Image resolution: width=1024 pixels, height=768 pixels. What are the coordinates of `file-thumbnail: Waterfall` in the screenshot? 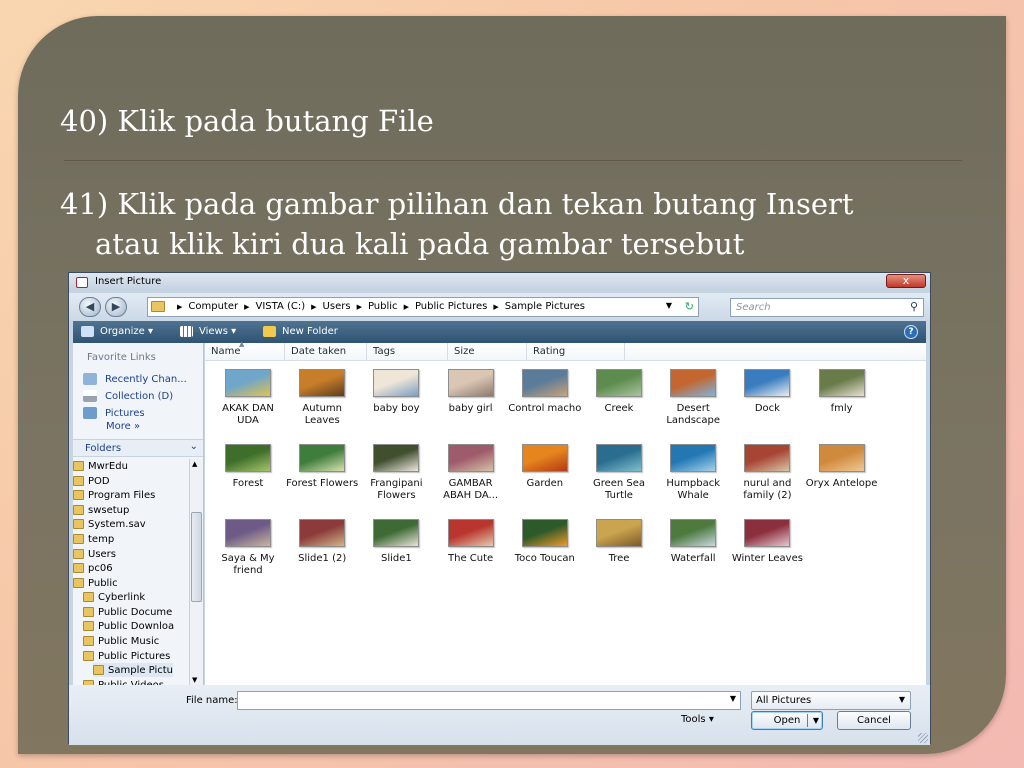 It's located at (693, 542).